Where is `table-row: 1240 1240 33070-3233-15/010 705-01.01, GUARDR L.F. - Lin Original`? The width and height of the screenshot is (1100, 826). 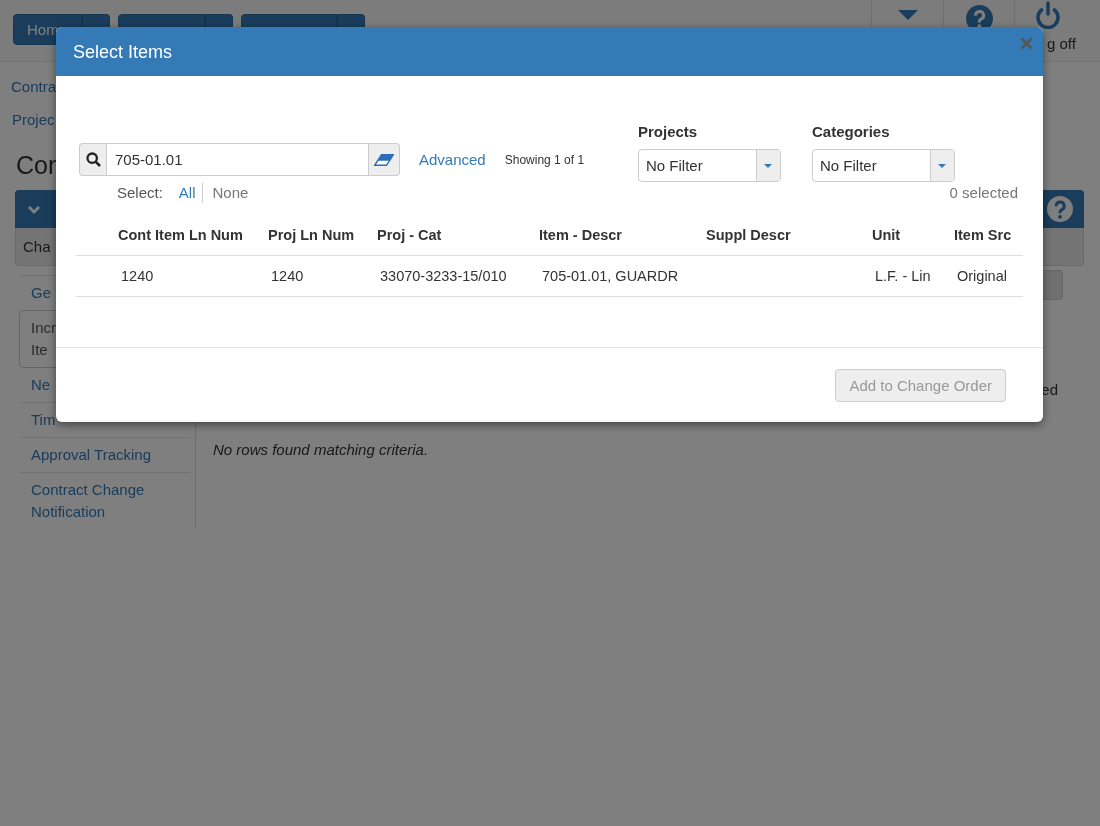 table-row: 1240 1240 33070-3233-15/010 705-01.01, GUARDR L.F. - Lin Original is located at coordinates (549, 276).